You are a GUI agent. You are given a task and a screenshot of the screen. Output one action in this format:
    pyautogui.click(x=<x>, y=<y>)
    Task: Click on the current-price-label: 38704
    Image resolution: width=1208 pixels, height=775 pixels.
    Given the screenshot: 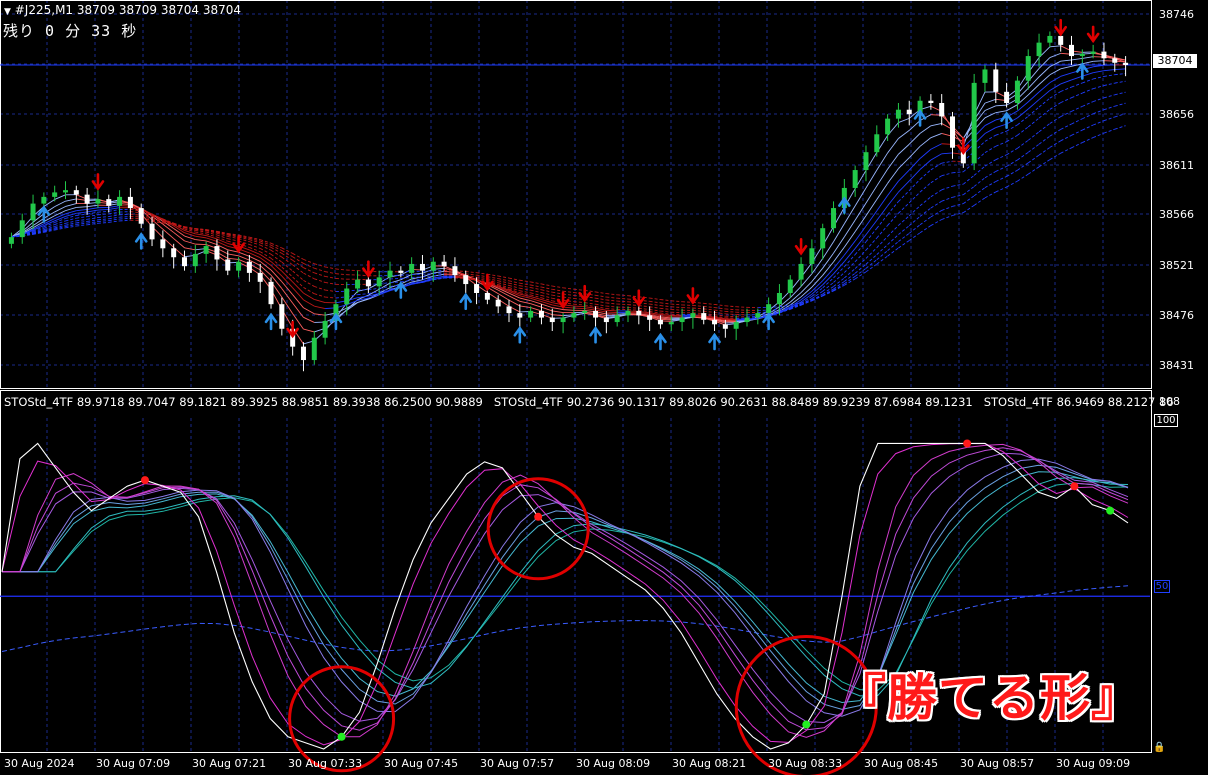 What is the action you would take?
    pyautogui.click(x=1175, y=61)
    